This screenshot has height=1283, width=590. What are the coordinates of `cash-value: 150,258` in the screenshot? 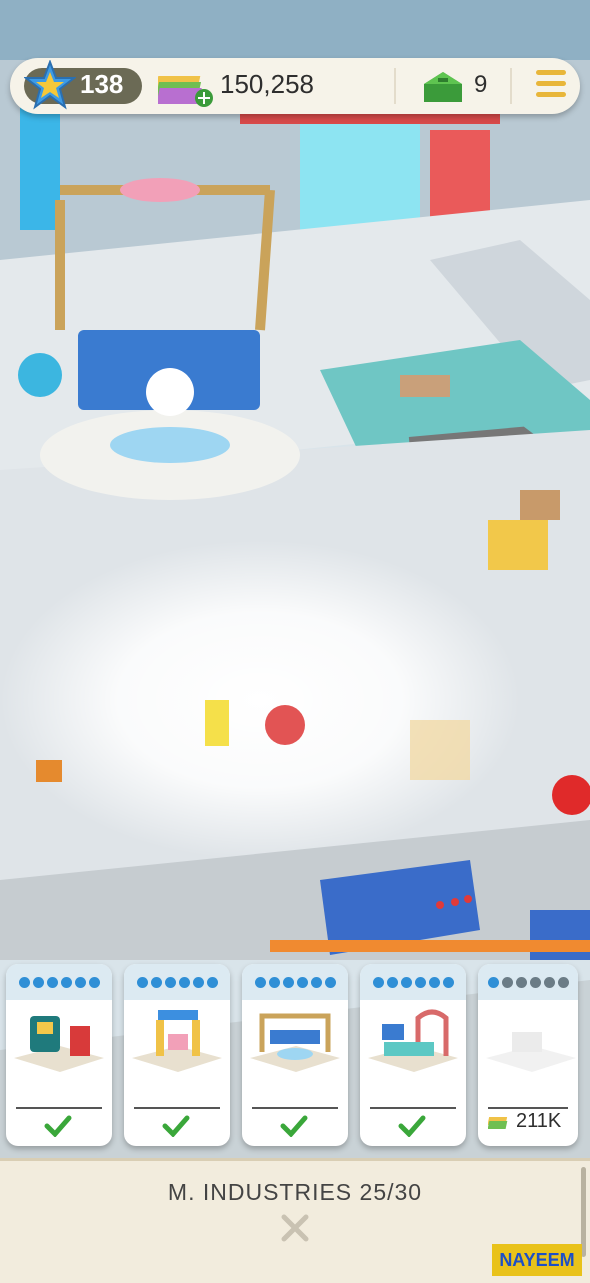 It's located at (267, 84).